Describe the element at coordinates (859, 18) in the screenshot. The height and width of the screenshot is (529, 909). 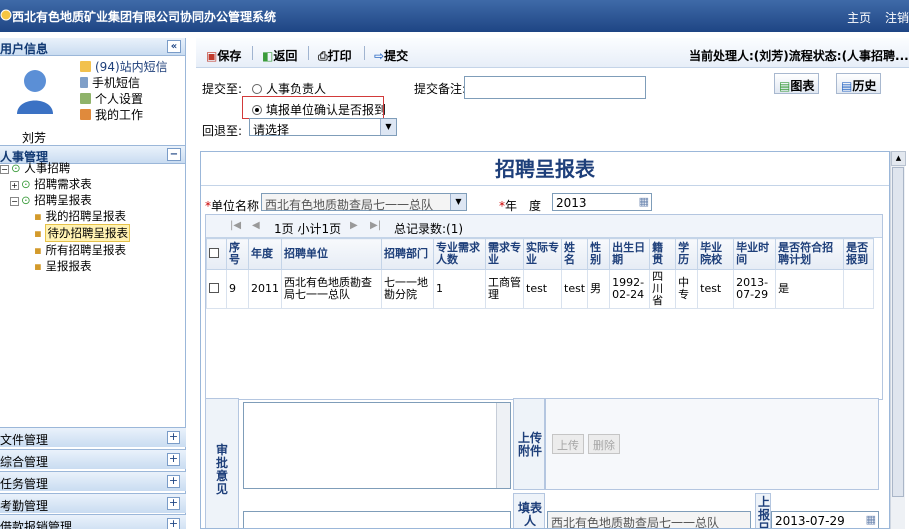
I see `home-link: 主页` at that location.